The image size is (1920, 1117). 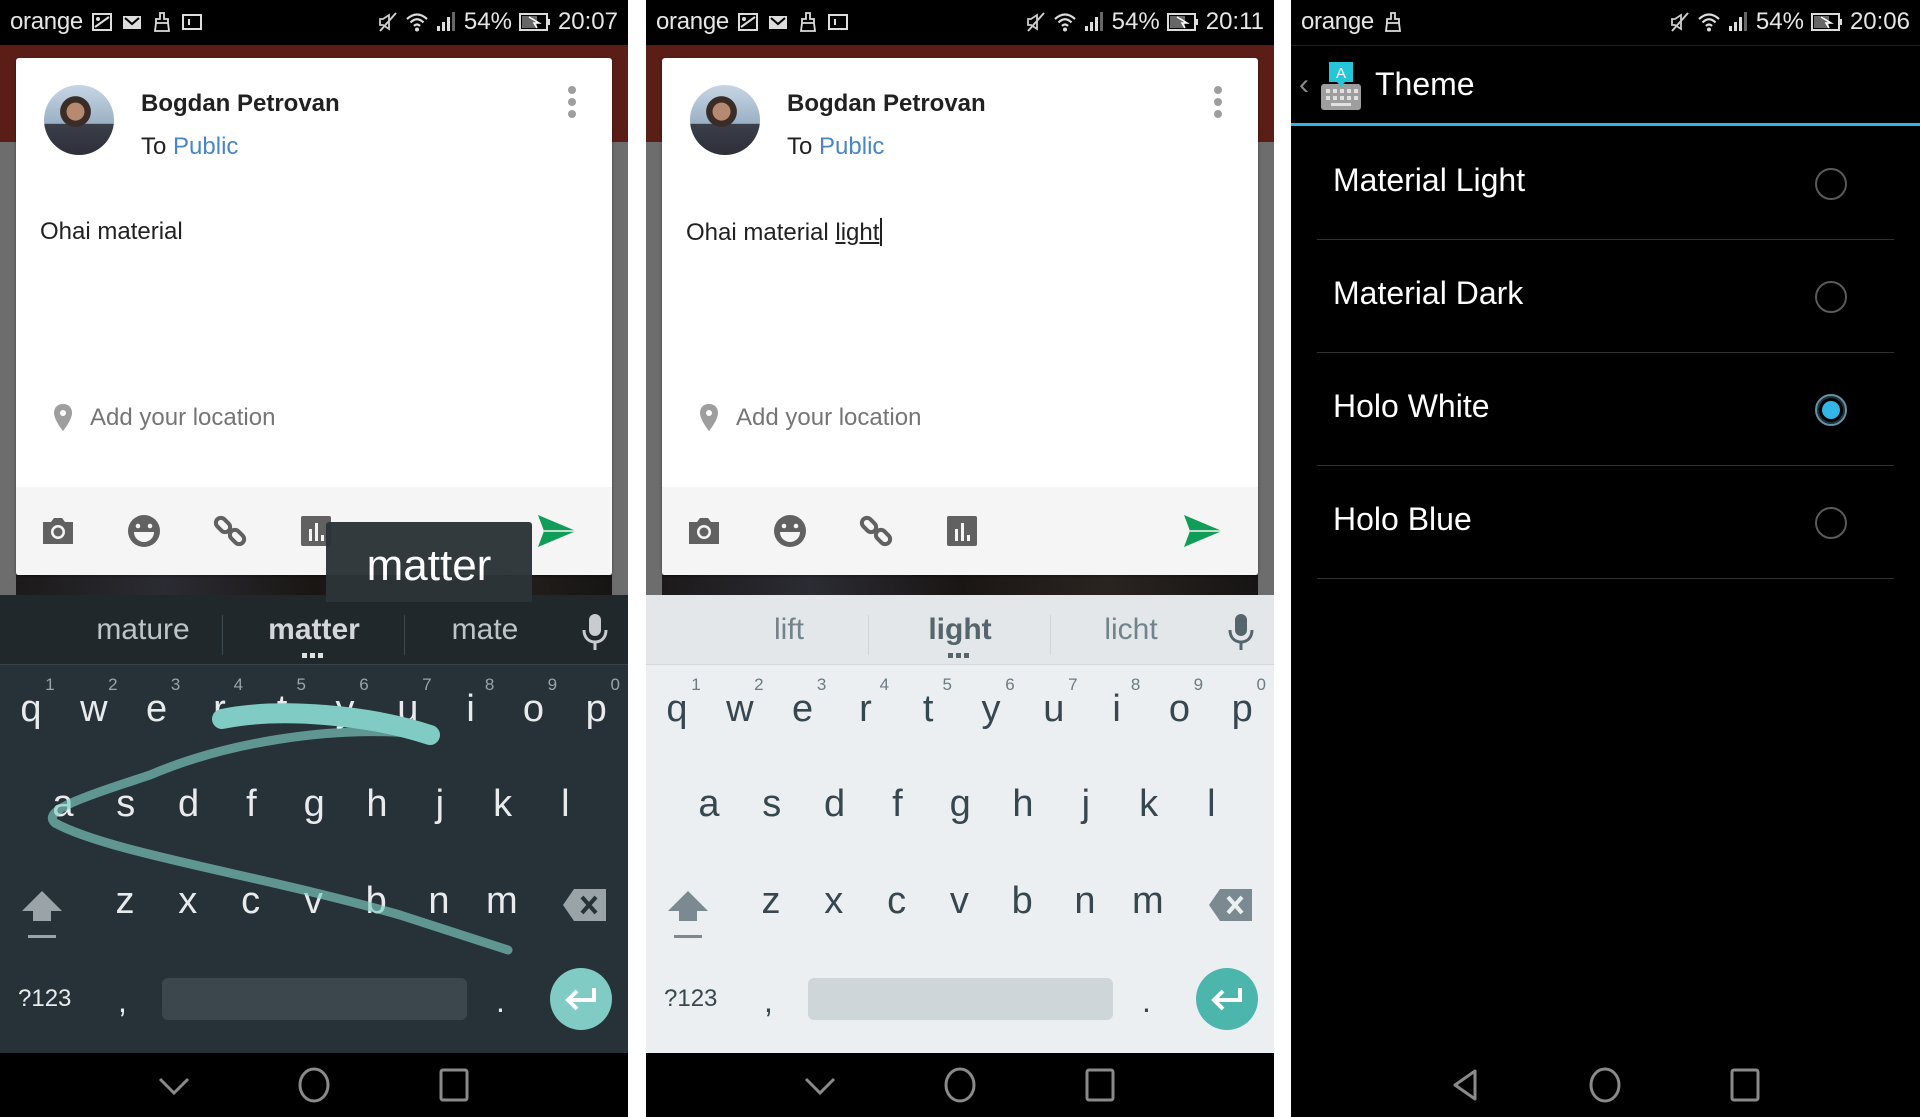 What do you see at coordinates (789, 630) in the screenshot?
I see `suggestion-left: lift` at bounding box center [789, 630].